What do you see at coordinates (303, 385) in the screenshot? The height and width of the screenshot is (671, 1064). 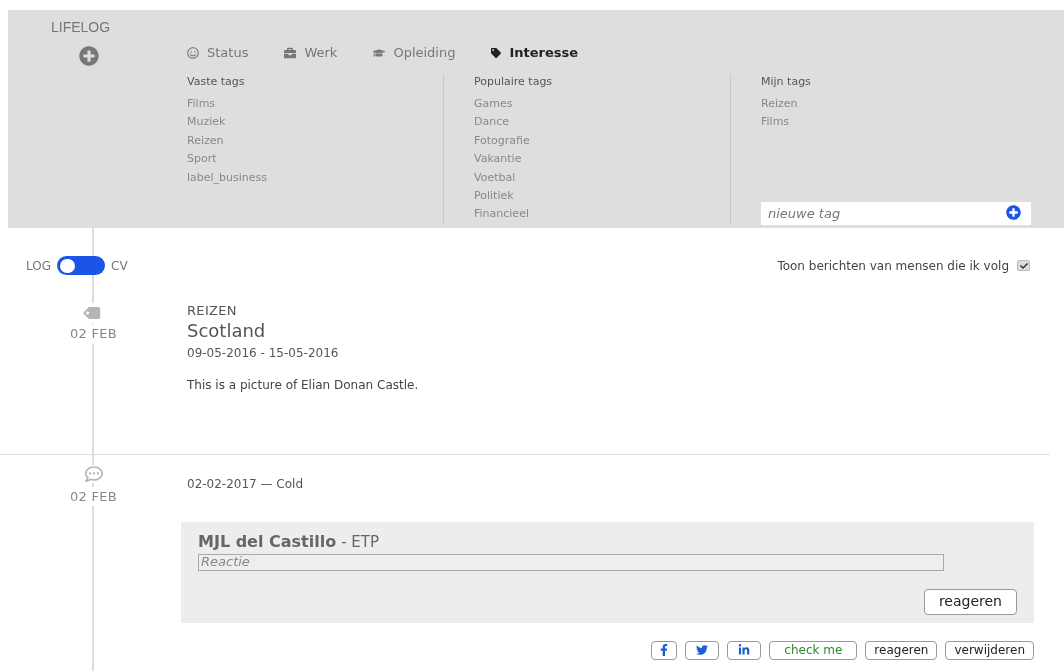 I see `entry-text: This is a picture of Elian Donan Castle.` at bounding box center [303, 385].